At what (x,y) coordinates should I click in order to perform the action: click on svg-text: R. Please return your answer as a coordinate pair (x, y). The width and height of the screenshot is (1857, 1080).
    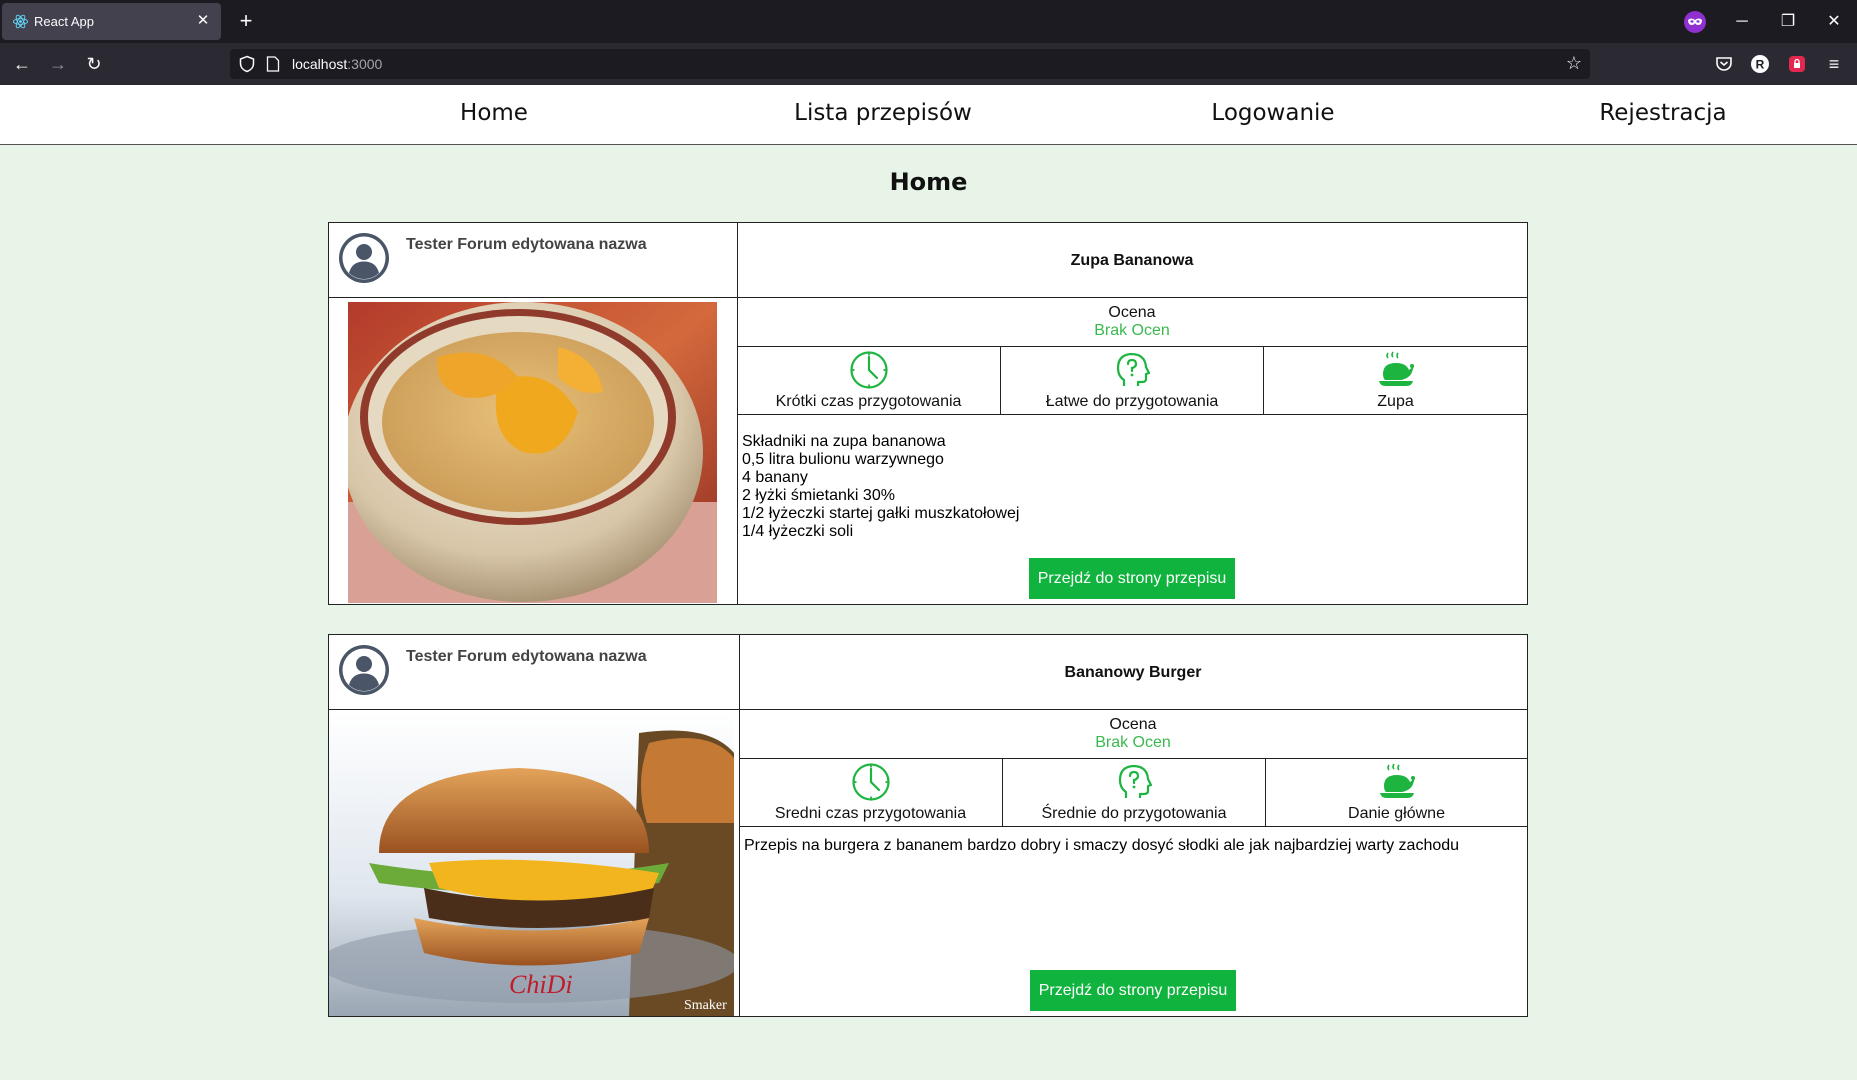
    Looking at the image, I should click on (1760, 65).